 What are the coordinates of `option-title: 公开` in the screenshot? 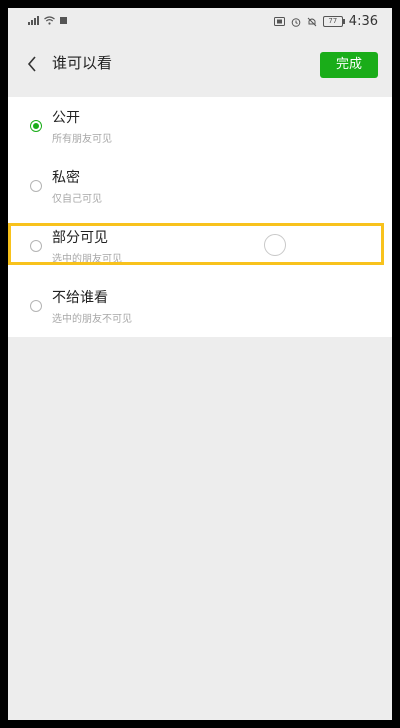 It's located at (66, 118).